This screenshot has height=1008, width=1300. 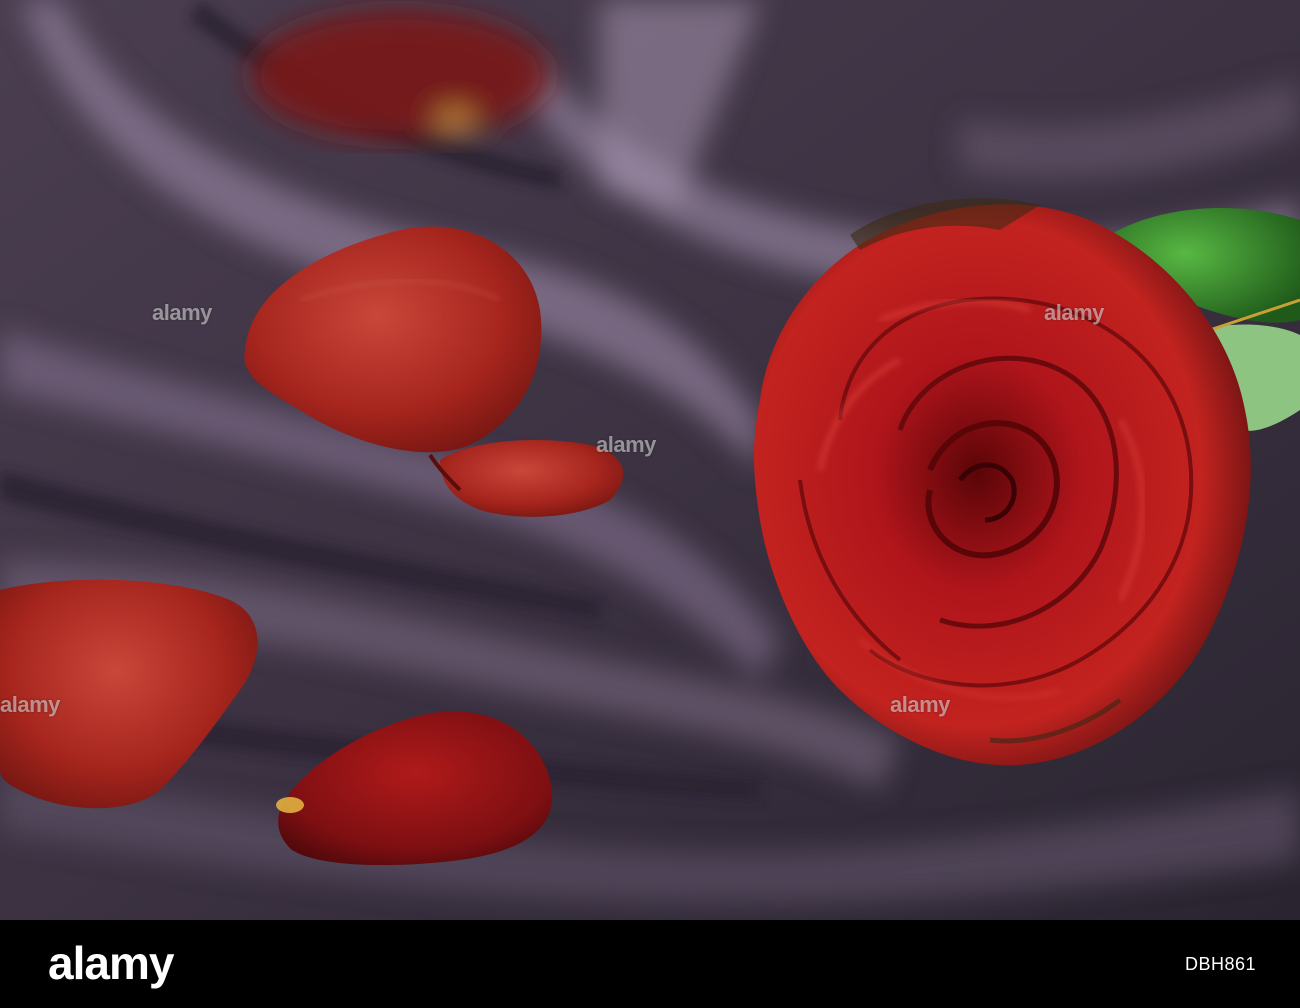 What do you see at coordinates (1220, 964) in the screenshot?
I see `image-code: DBH861` at bounding box center [1220, 964].